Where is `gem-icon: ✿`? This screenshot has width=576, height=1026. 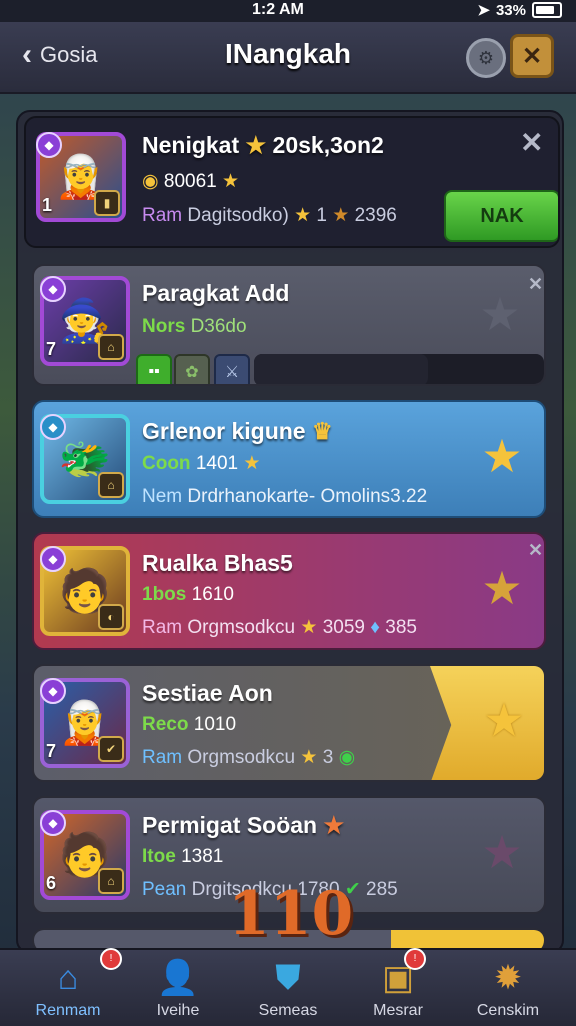 gem-icon: ✿ is located at coordinates (192, 369).